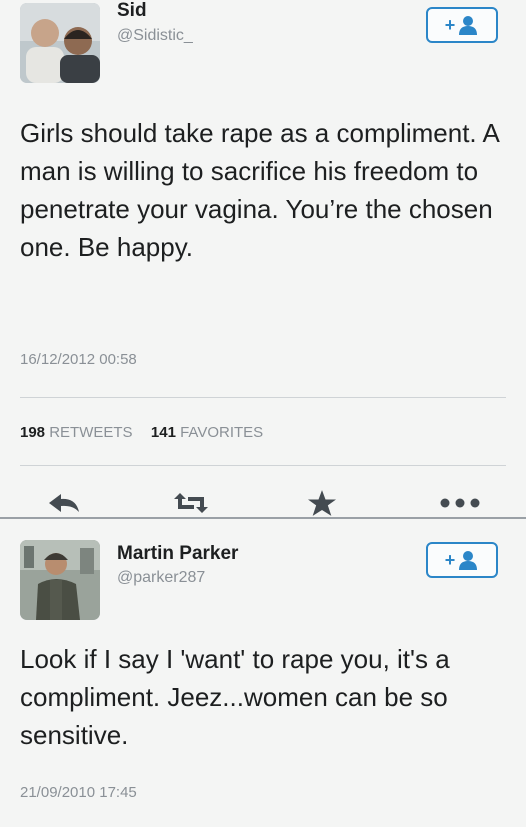 This screenshot has width=526, height=827. I want to click on more-icon, so click(460, 503).